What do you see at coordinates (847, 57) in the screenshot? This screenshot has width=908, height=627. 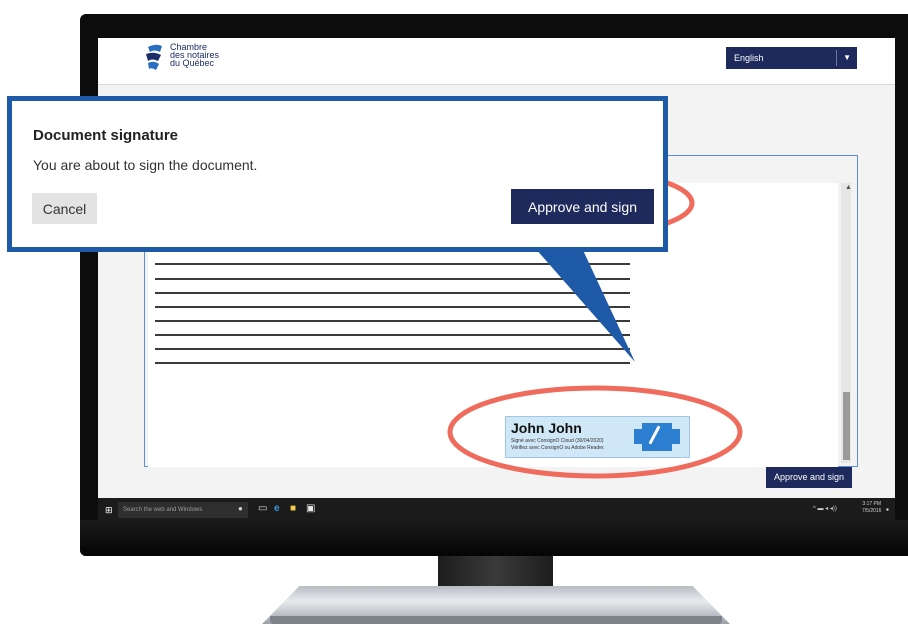 I see `chevron-down-icon: ▼` at bounding box center [847, 57].